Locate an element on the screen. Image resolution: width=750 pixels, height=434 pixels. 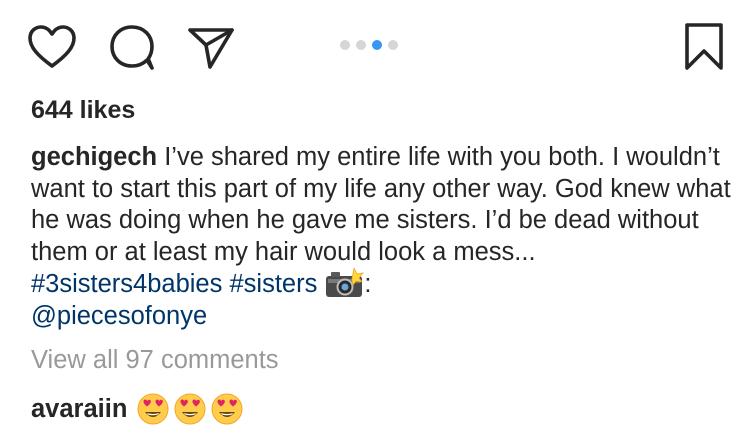
heart-icon is located at coordinates (52, 47).